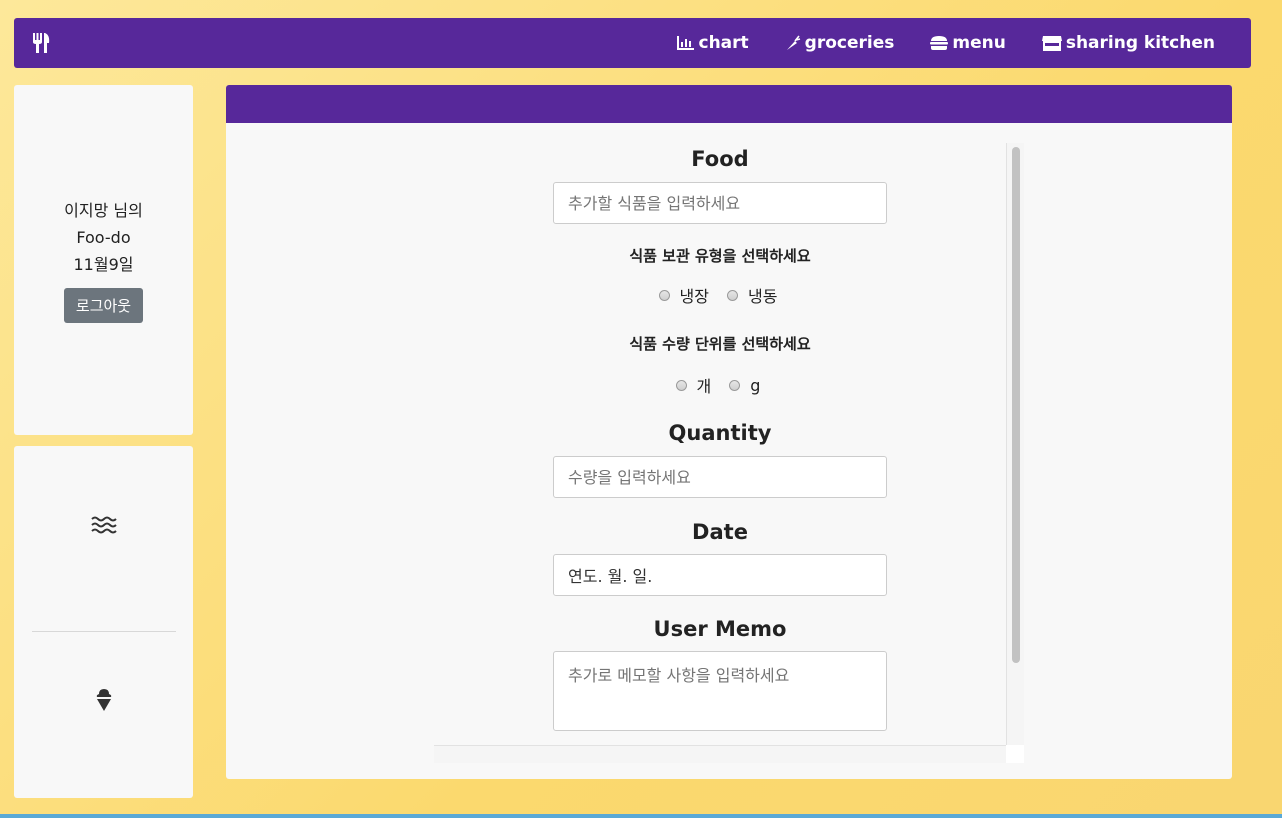 The image size is (1282, 818). I want to click on tools-divider, so click(104, 631).